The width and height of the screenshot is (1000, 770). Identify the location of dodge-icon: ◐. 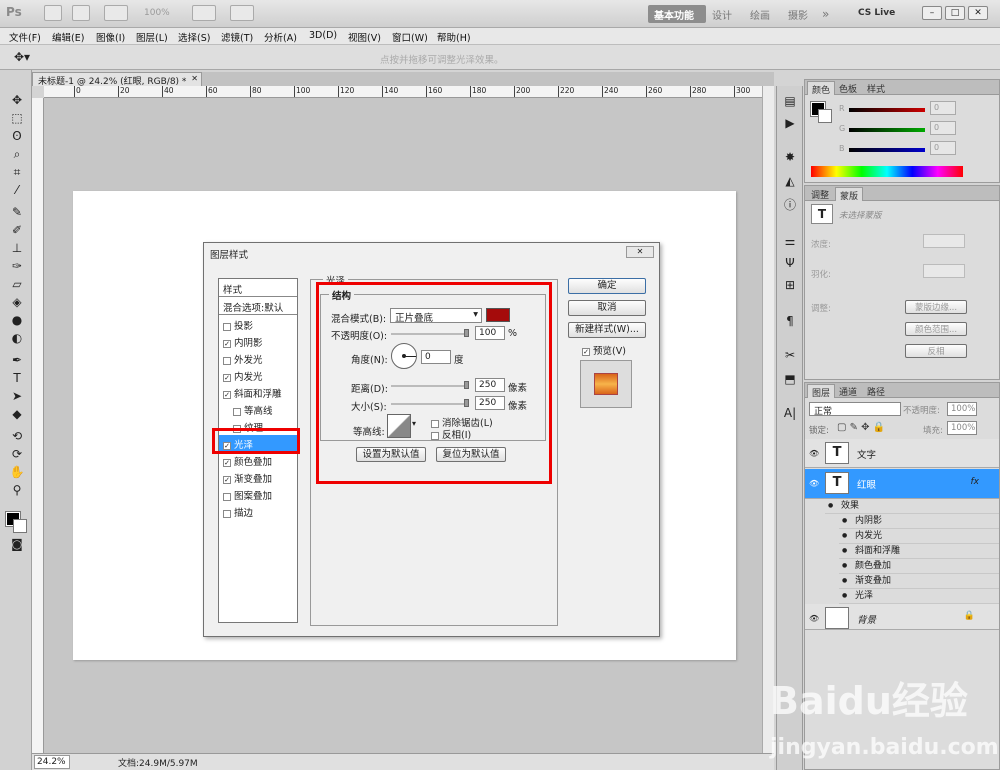
(17, 338).